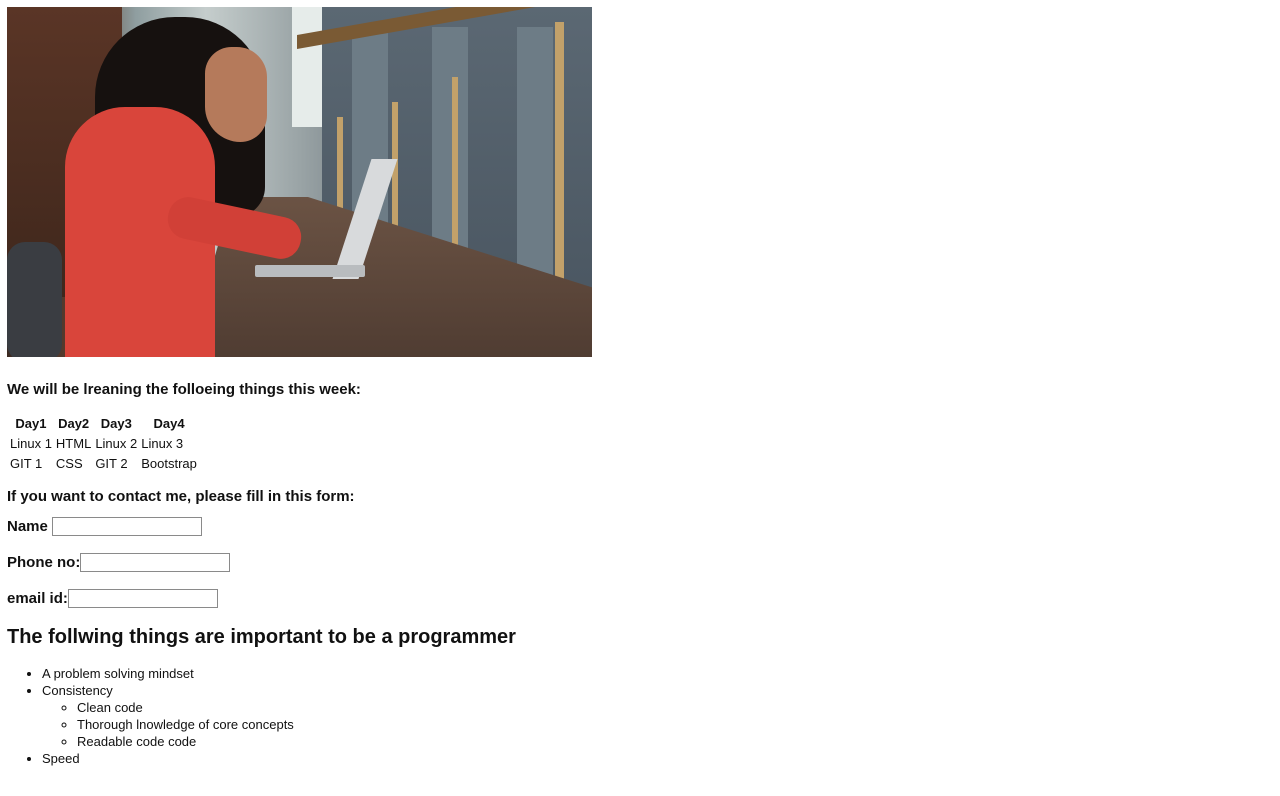  I want to click on table-cell: Linux 1, so click(31, 443).